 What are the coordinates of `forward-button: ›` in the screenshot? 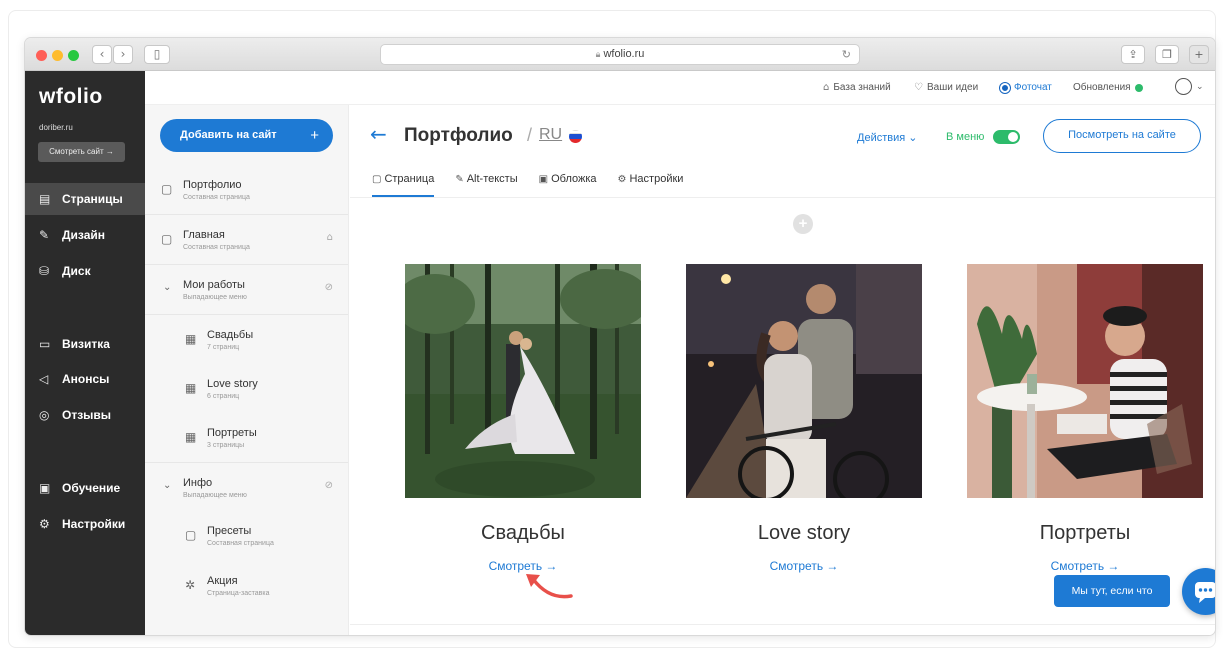 It's located at (123, 54).